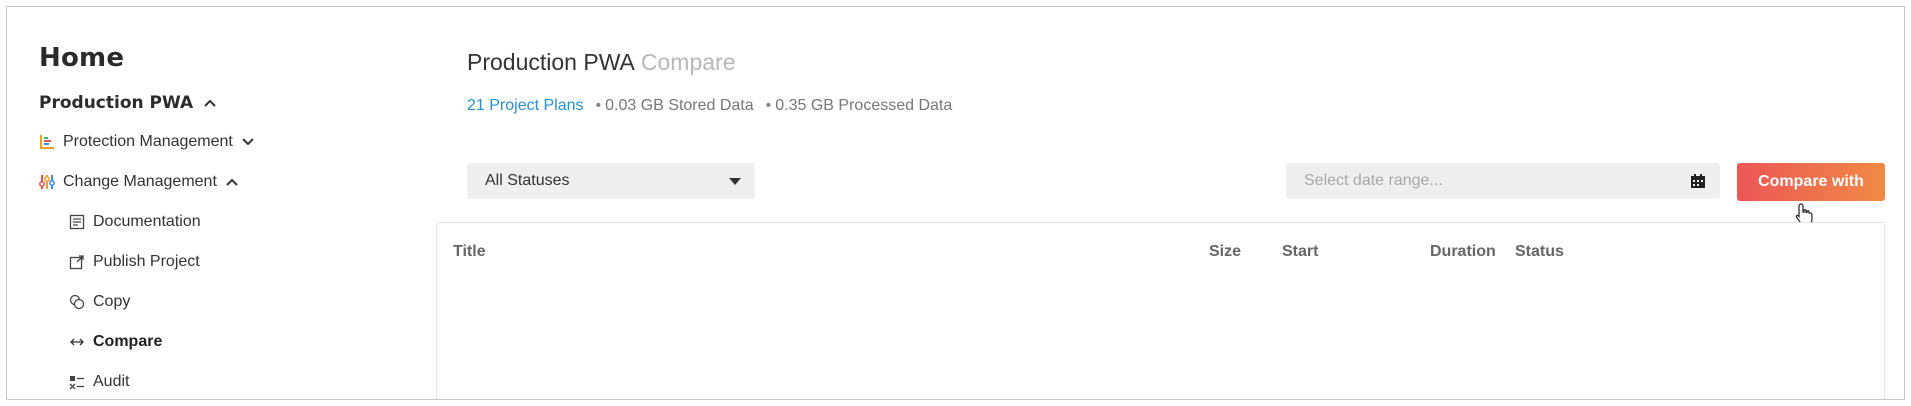 The width and height of the screenshot is (1911, 406). I want to click on column-header-start: Start, so click(1300, 252).